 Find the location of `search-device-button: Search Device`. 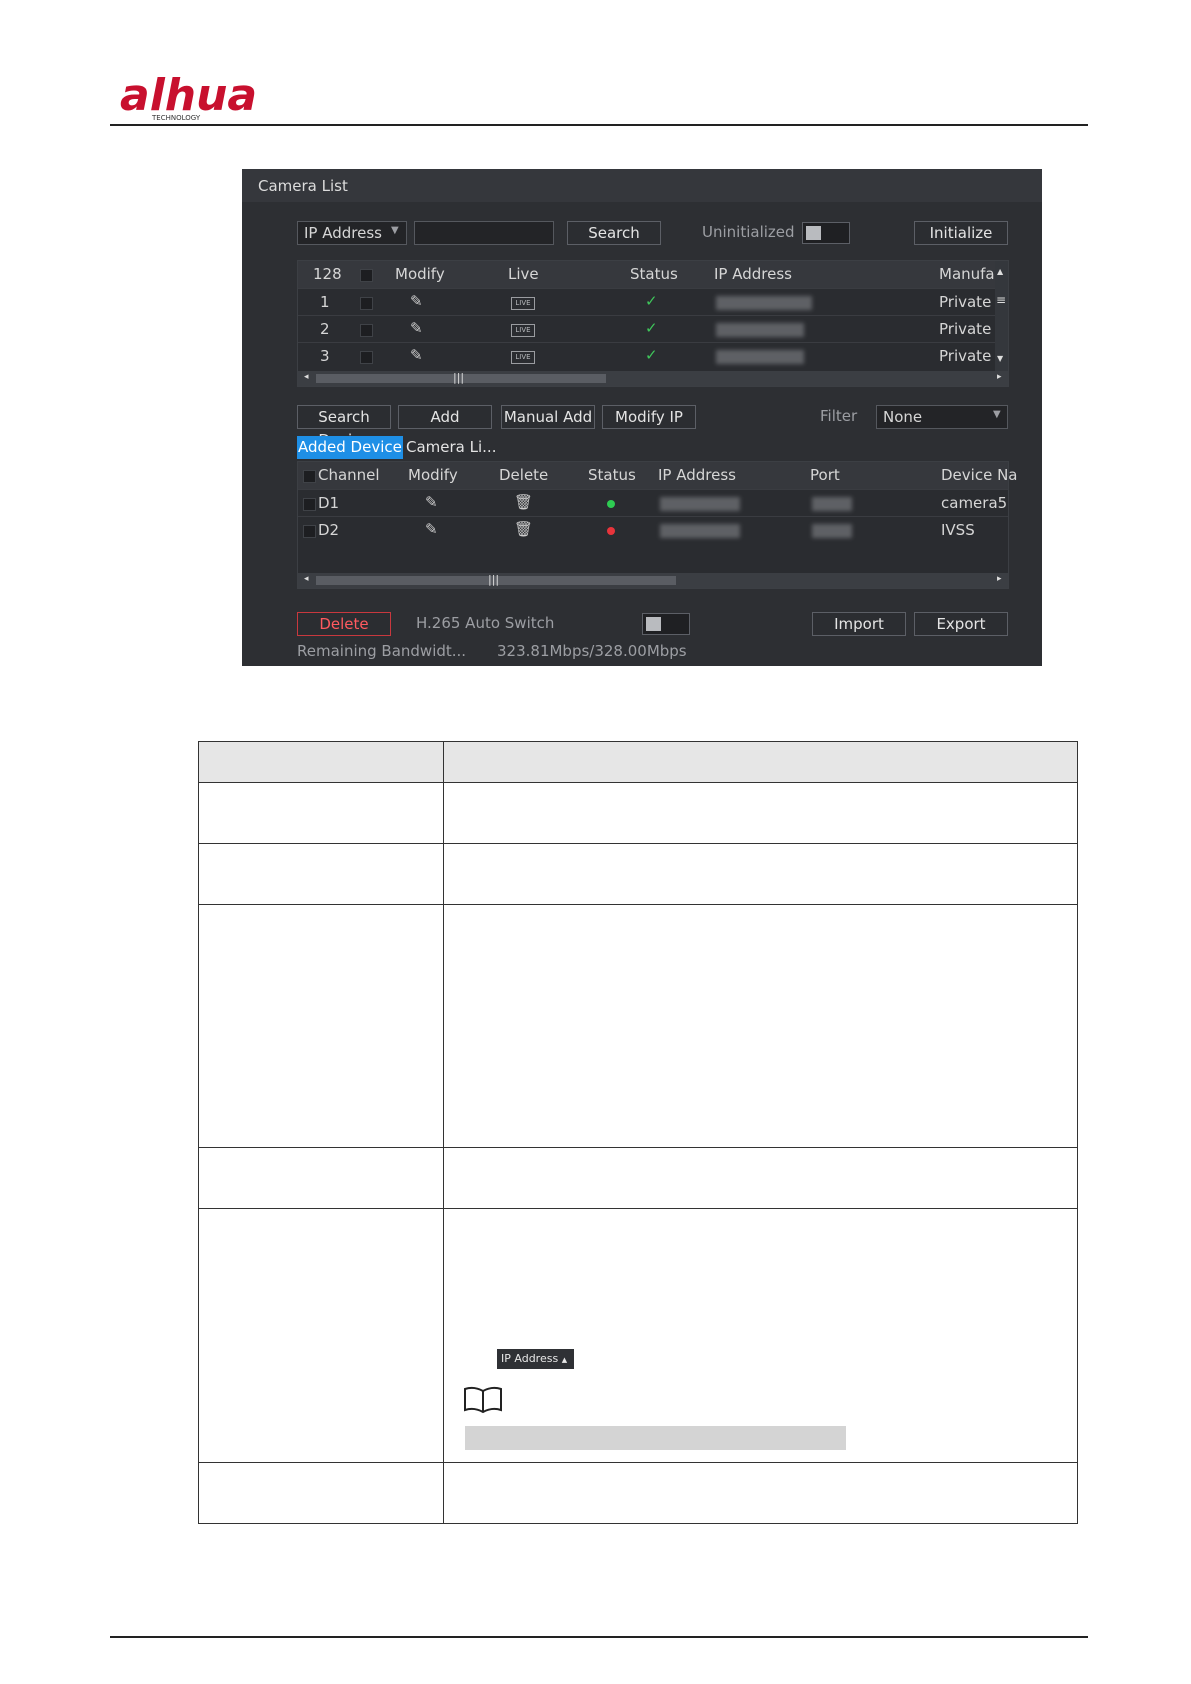

search-device-button: Search Device is located at coordinates (344, 427).